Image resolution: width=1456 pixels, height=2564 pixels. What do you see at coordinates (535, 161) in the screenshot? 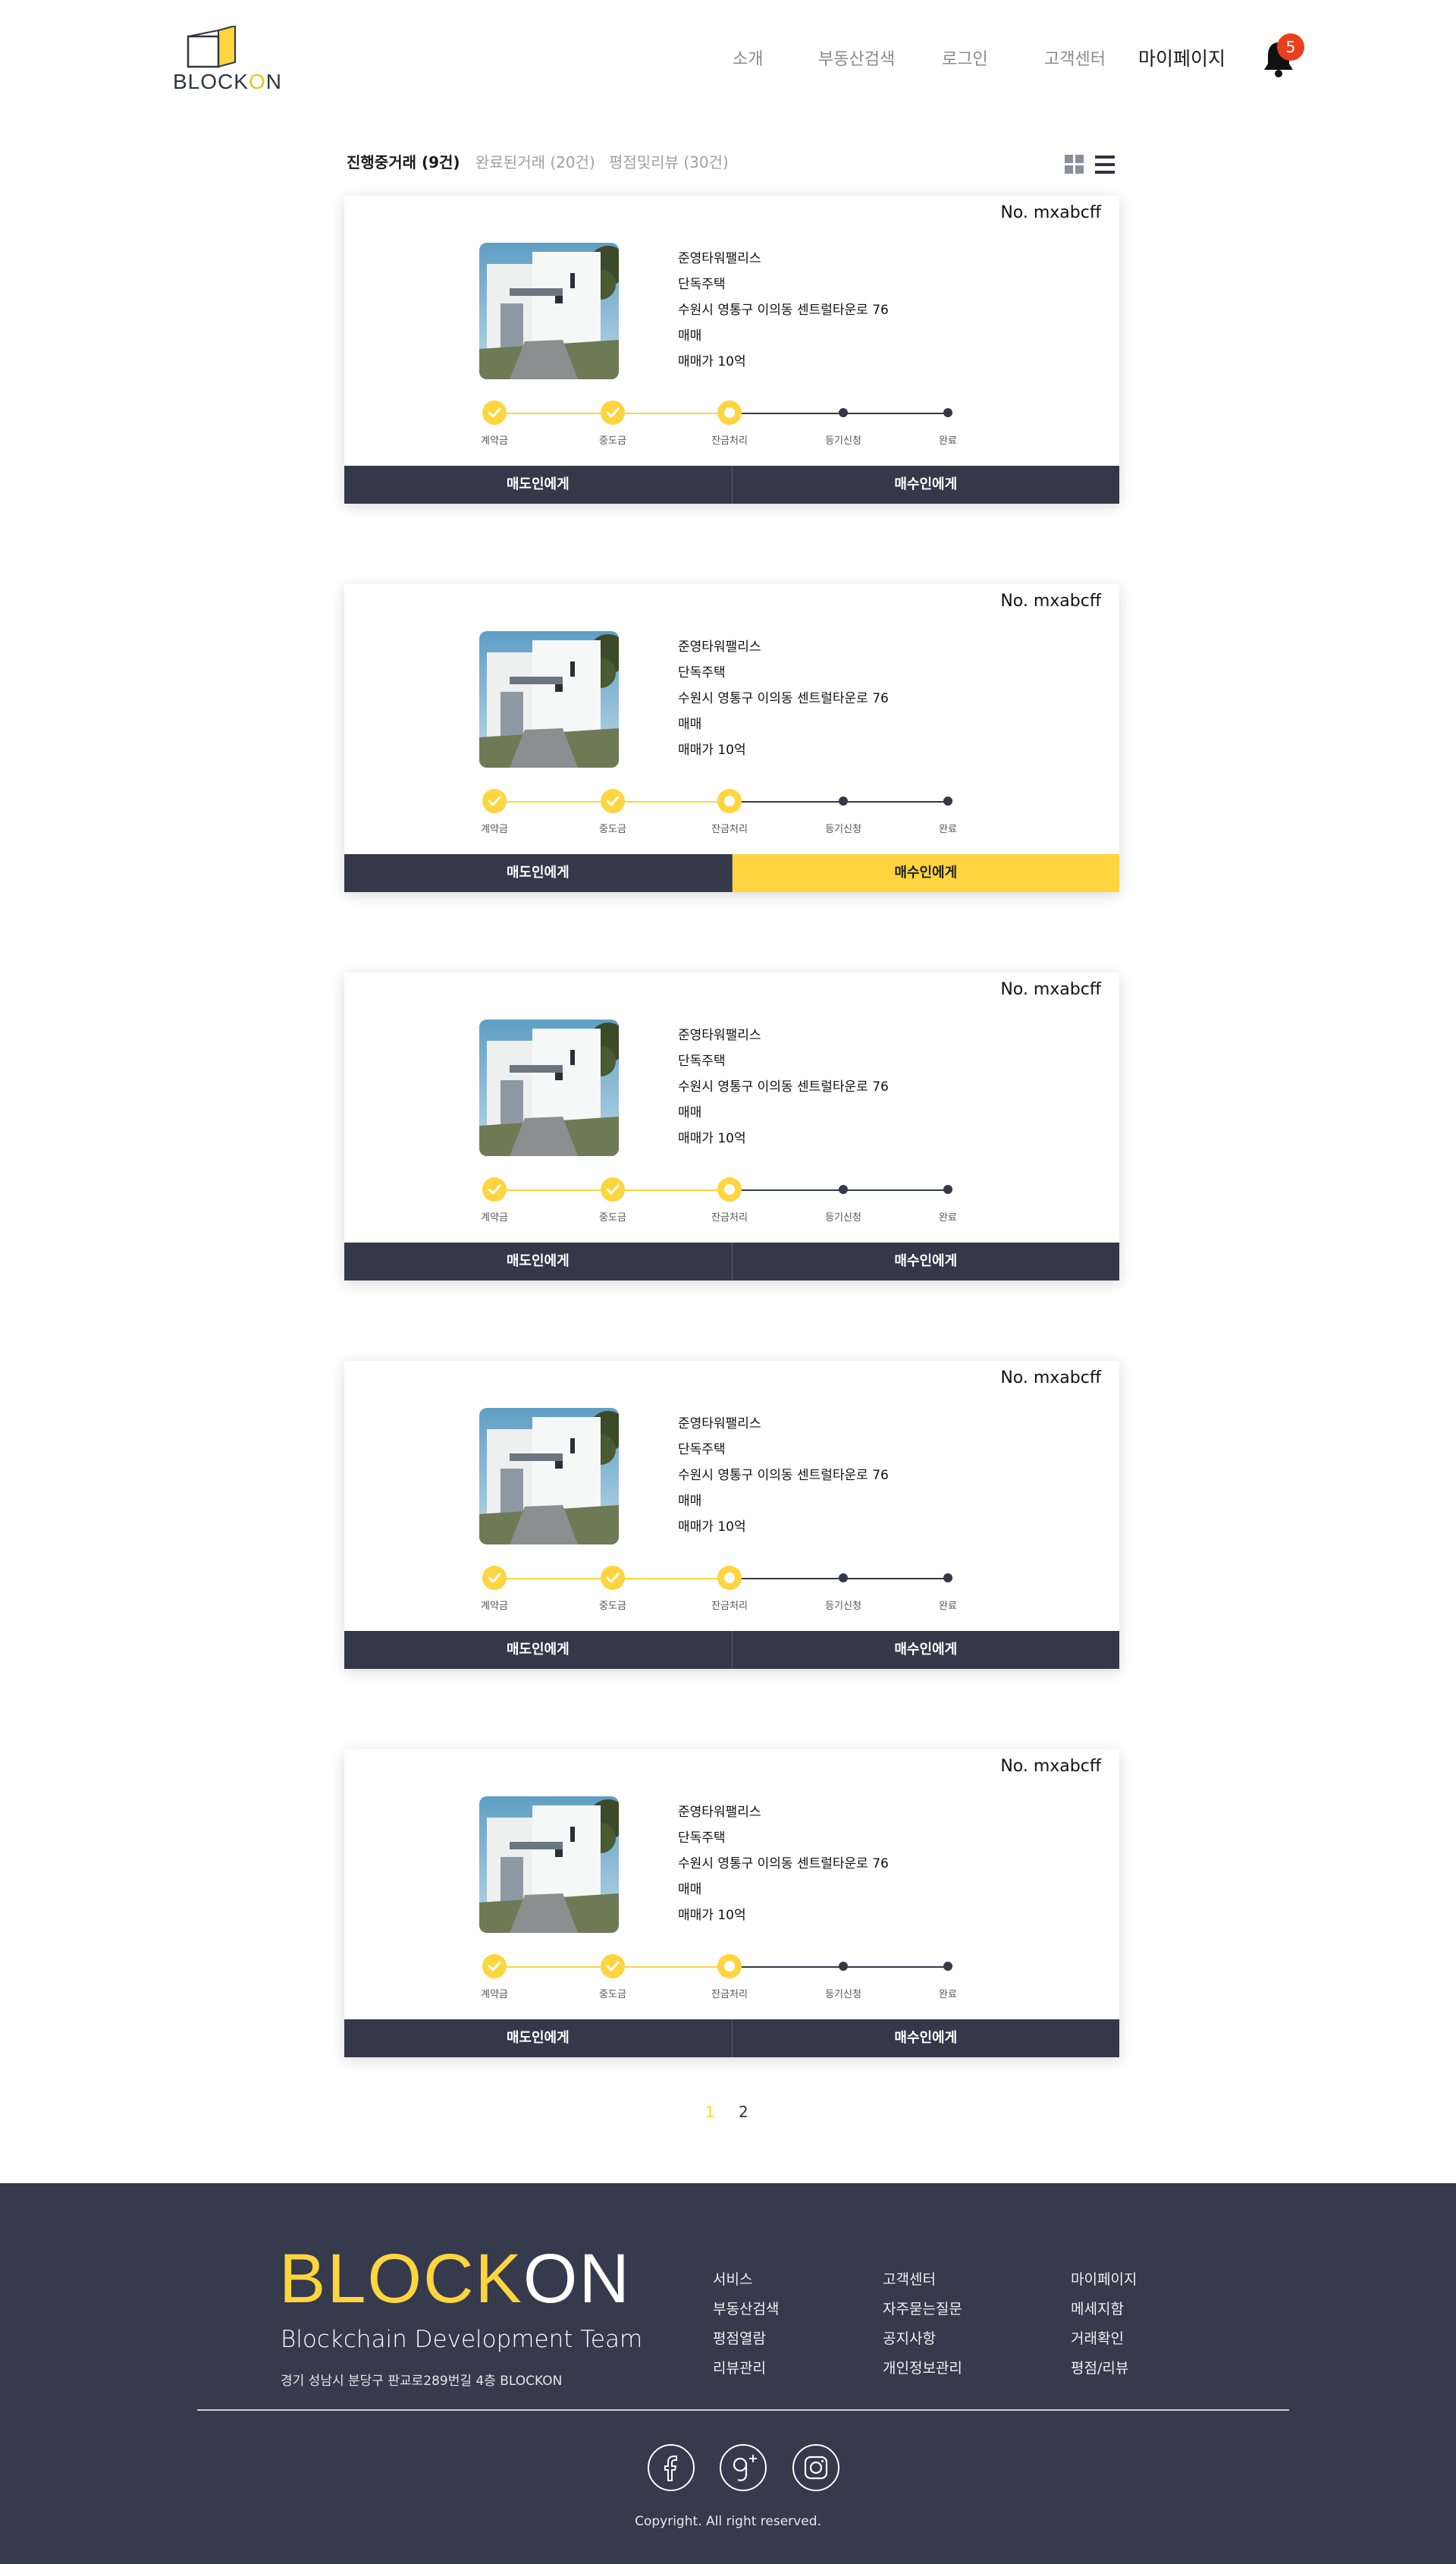
I see `tab-completed: 완료된거래 (20건)` at bounding box center [535, 161].